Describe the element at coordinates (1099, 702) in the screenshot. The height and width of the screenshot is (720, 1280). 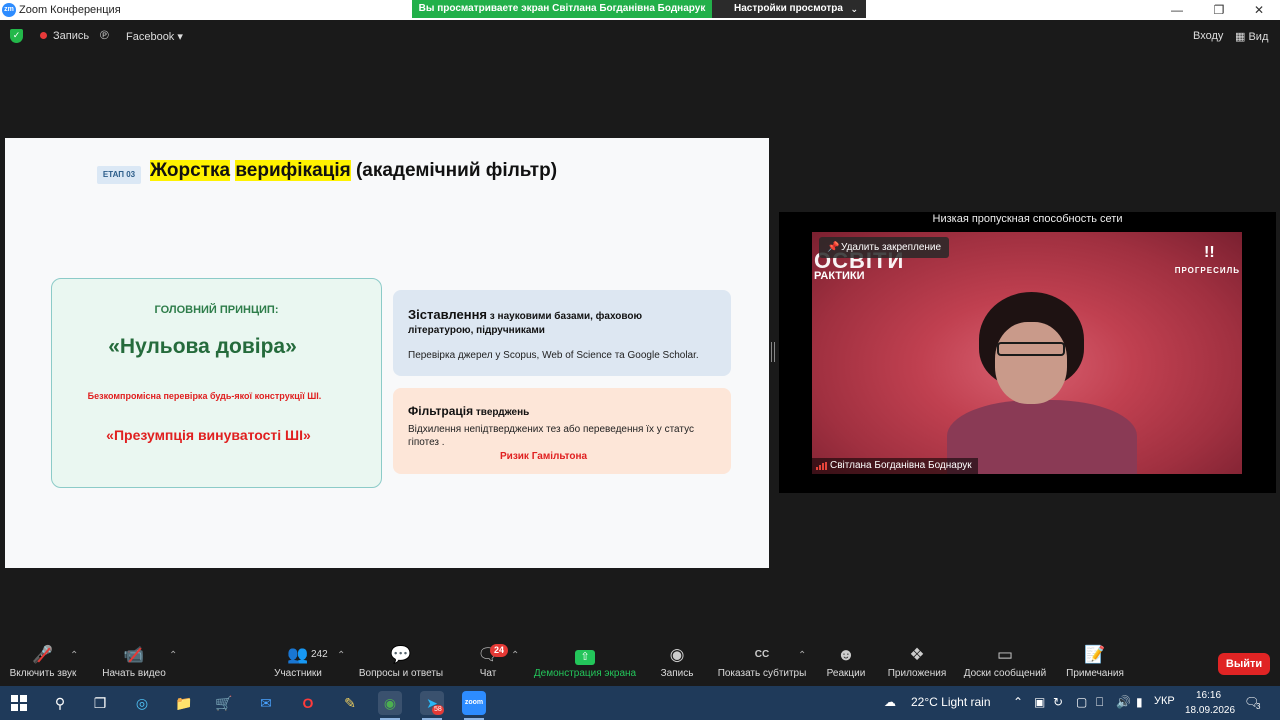
I see `network-icon: ⎕` at that location.